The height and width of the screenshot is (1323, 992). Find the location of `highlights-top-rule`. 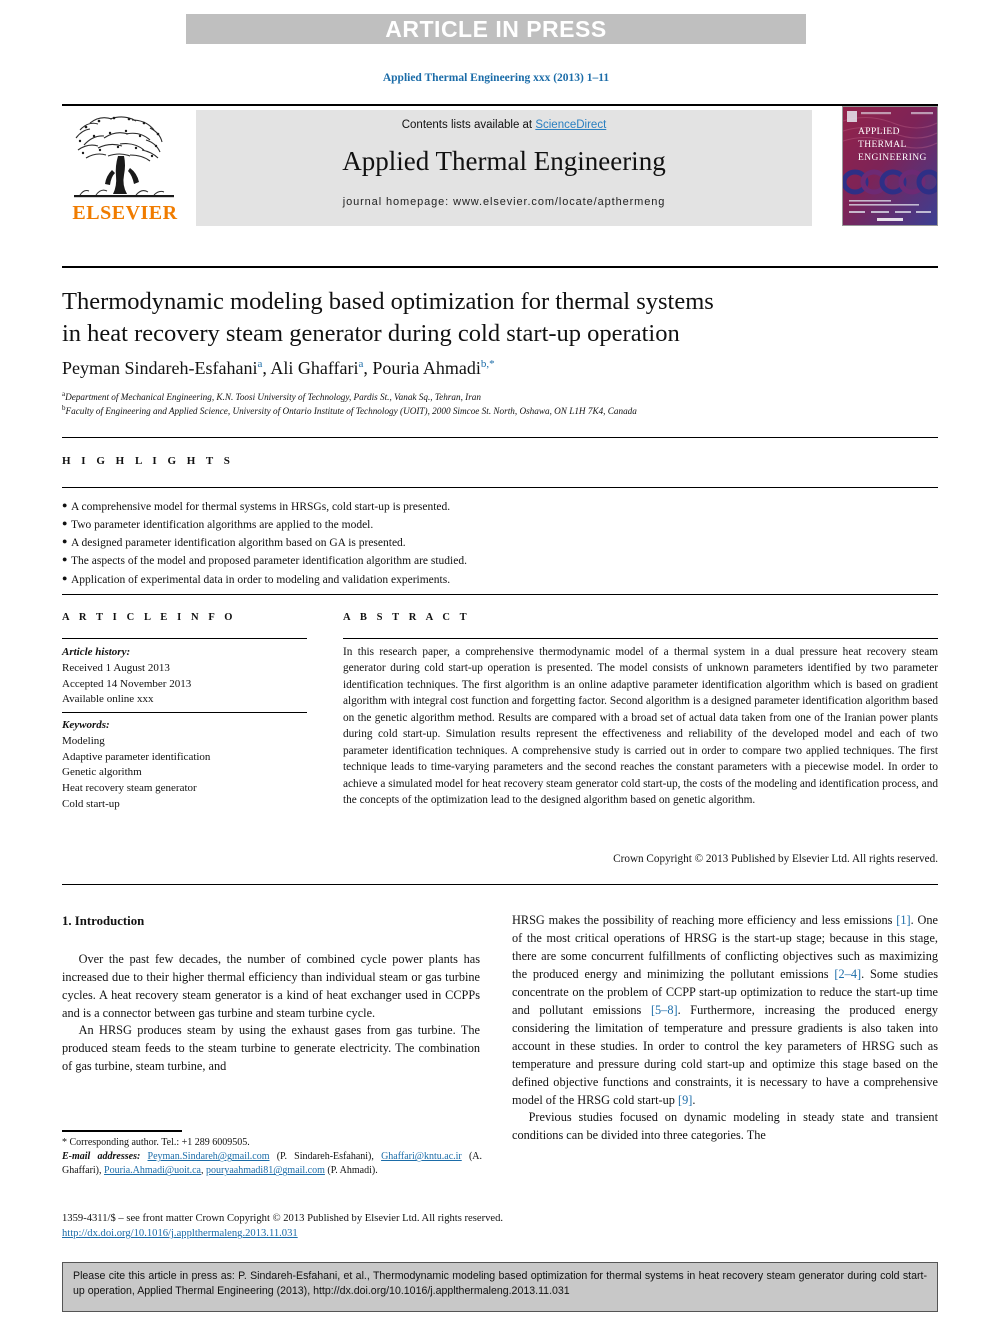

highlights-top-rule is located at coordinates (500, 437).